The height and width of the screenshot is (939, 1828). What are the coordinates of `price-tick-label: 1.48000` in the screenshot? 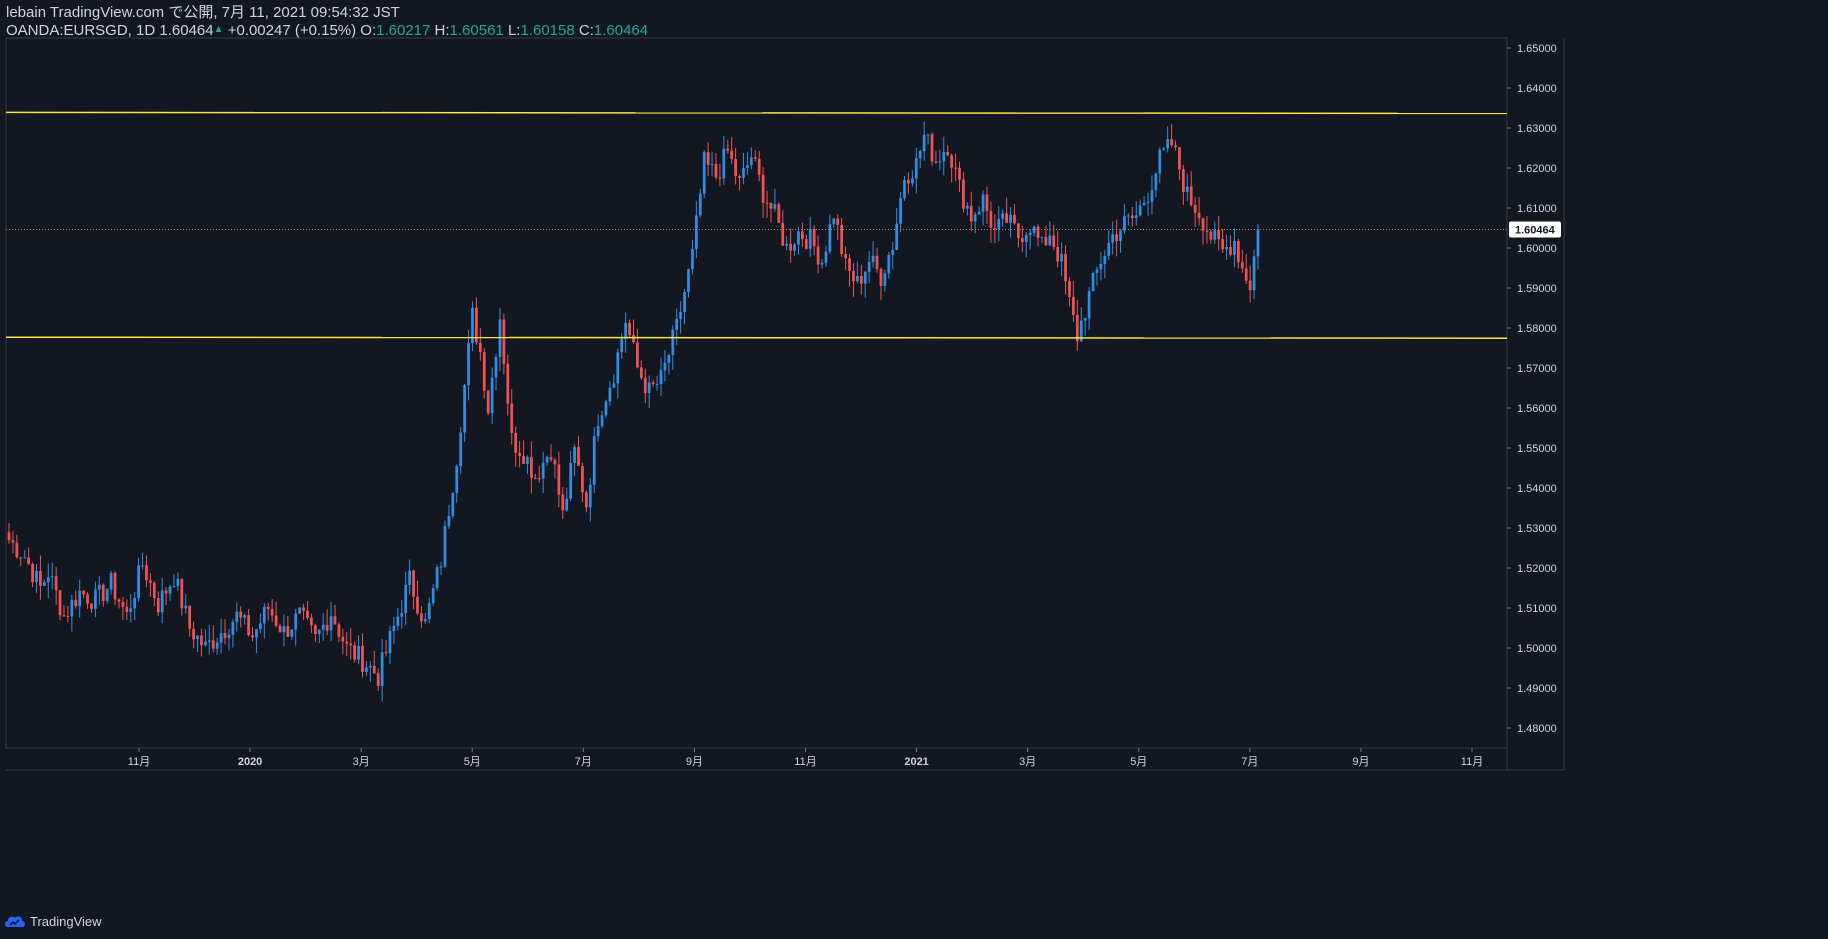 It's located at (1537, 729).